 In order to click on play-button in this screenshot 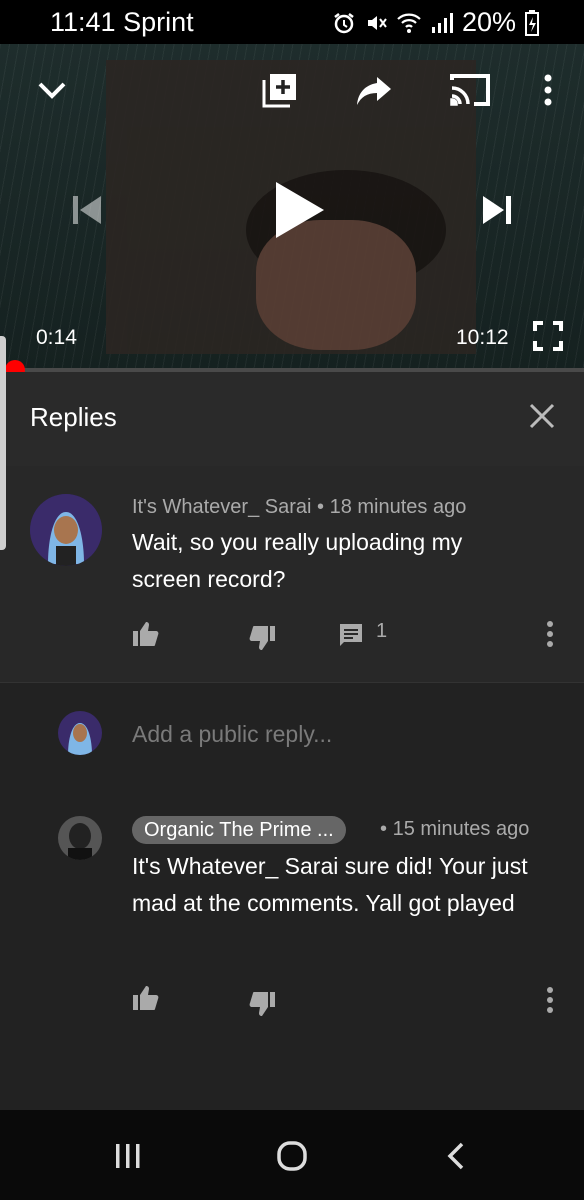, I will do `click(298, 210)`.